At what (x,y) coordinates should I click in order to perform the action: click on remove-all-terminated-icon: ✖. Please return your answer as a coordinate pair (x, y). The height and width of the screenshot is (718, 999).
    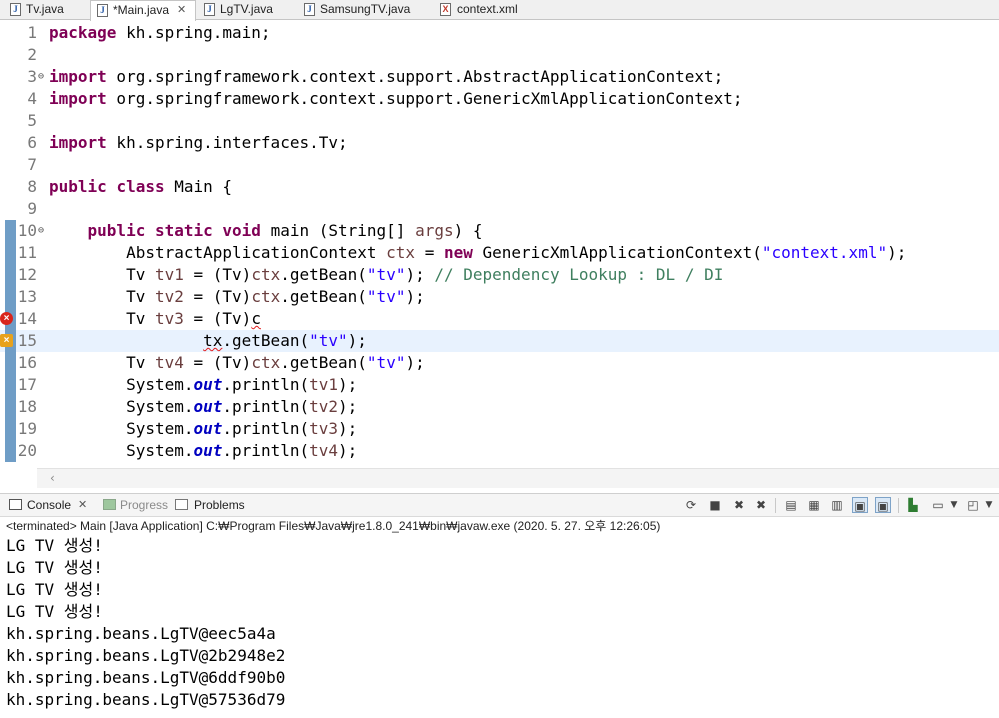
    Looking at the image, I should click on (761, 505).